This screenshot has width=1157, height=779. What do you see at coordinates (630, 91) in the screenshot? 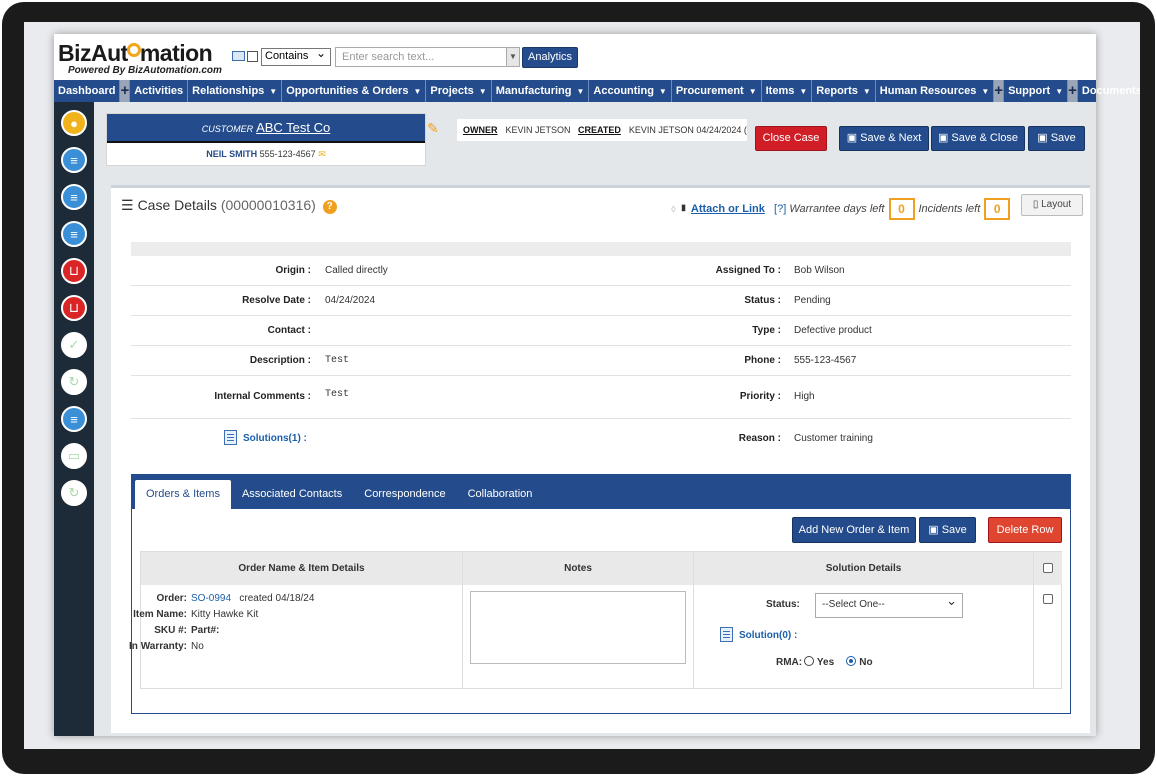
I see `nav-accounting: Accounting ▼` at bounding box center [630, 91].